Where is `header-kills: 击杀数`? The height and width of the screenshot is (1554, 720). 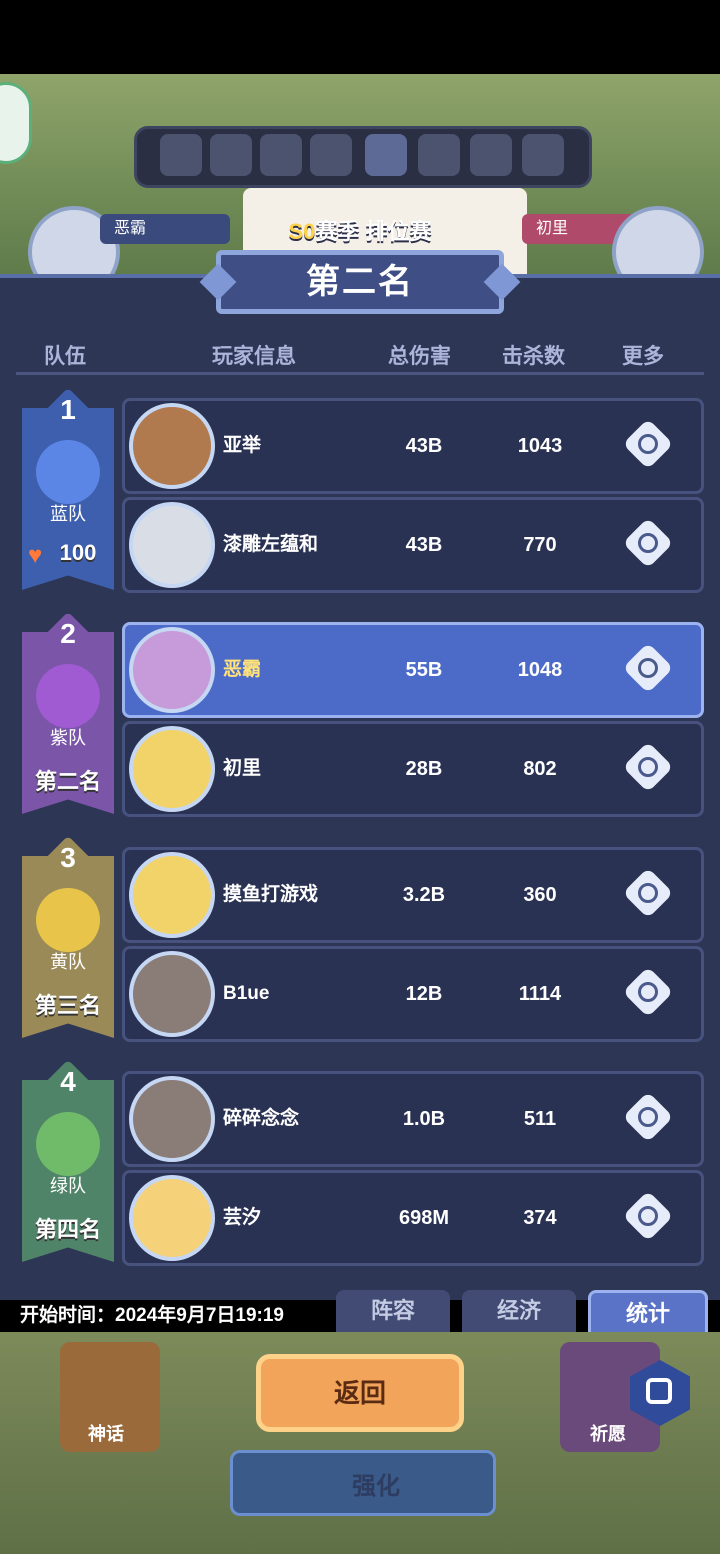
header-kills: 击杀数 is located at coordinates (533, 356).